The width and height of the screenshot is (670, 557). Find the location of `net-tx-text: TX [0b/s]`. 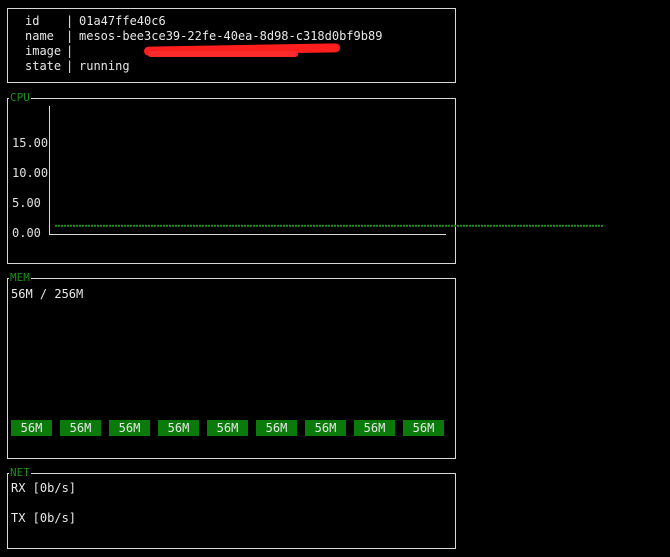

net-tx-text: TX [0b/s] is located at coordinates (44, 518).